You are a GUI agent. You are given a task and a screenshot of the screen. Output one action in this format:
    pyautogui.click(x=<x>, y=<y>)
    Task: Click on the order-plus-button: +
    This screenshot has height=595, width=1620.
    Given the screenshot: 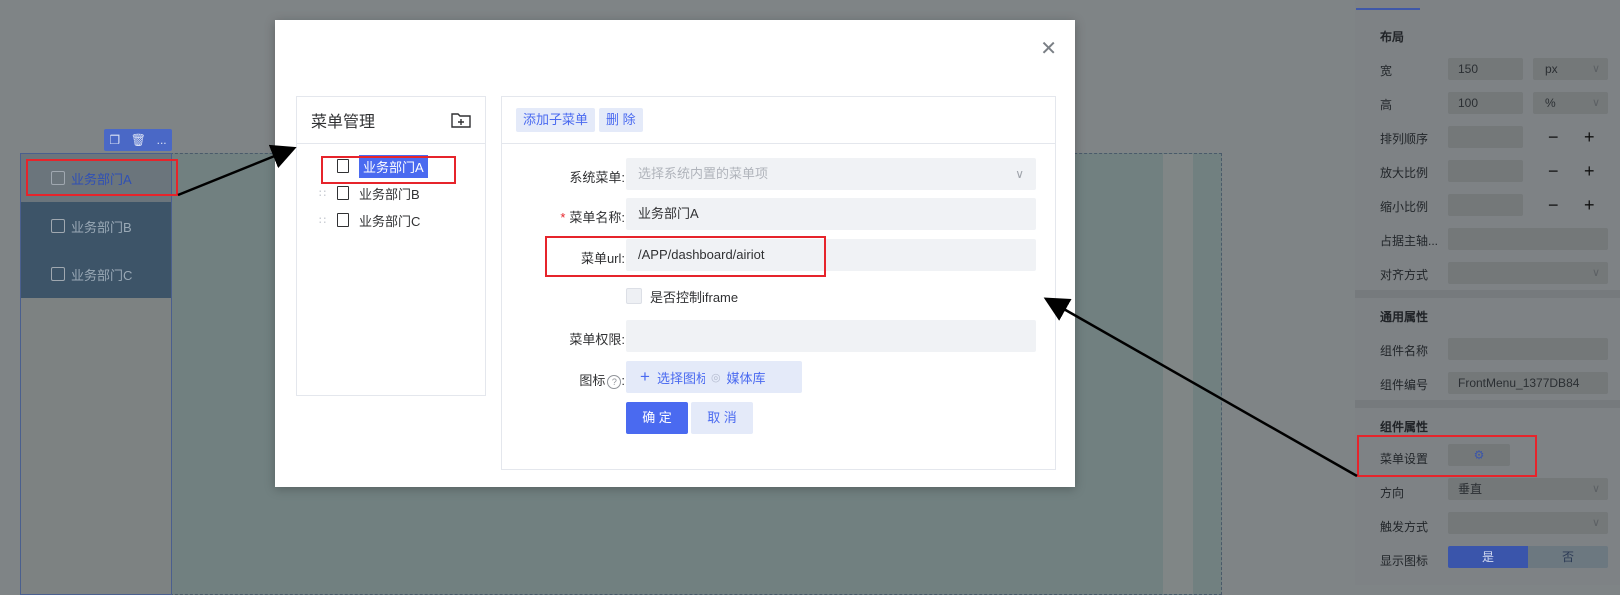 What is the action you would take?
    pyautogui.click(x=1589, y=137)
    